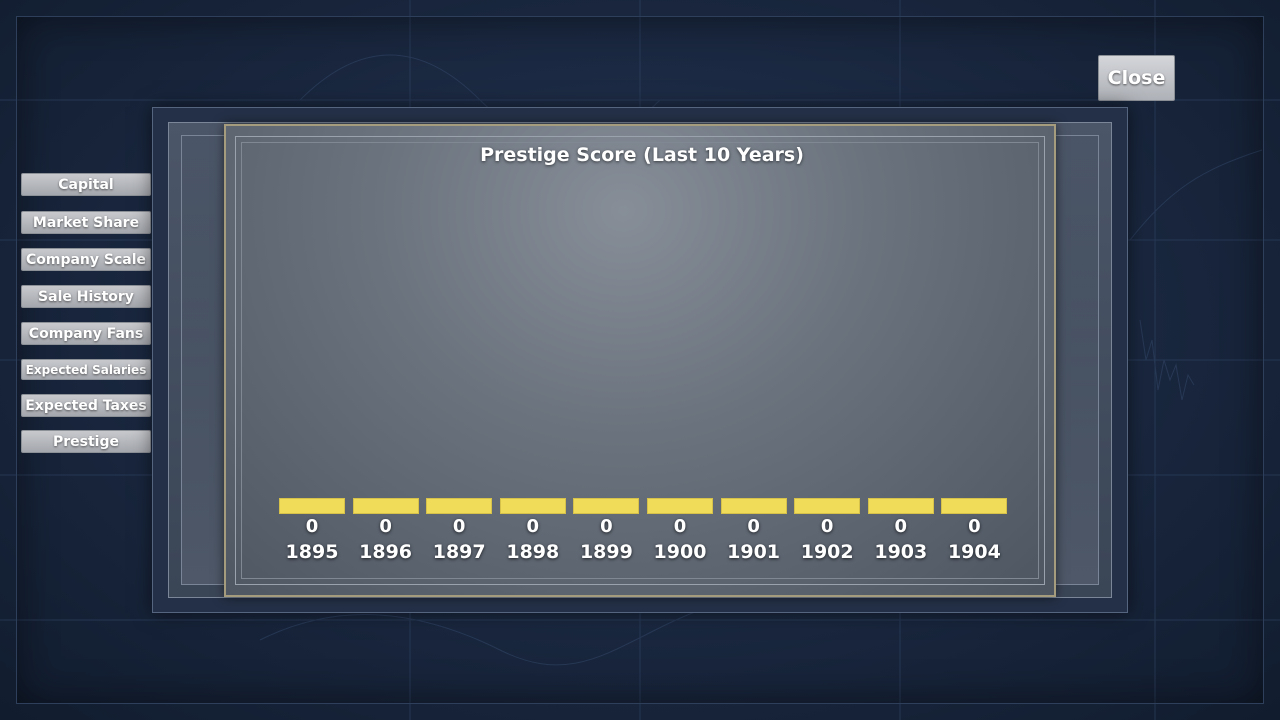  What do you see at coordinates (459, 526) in the screenshot?
I see `bar-value-label-1897: 0` at bounding box center [459, 526].